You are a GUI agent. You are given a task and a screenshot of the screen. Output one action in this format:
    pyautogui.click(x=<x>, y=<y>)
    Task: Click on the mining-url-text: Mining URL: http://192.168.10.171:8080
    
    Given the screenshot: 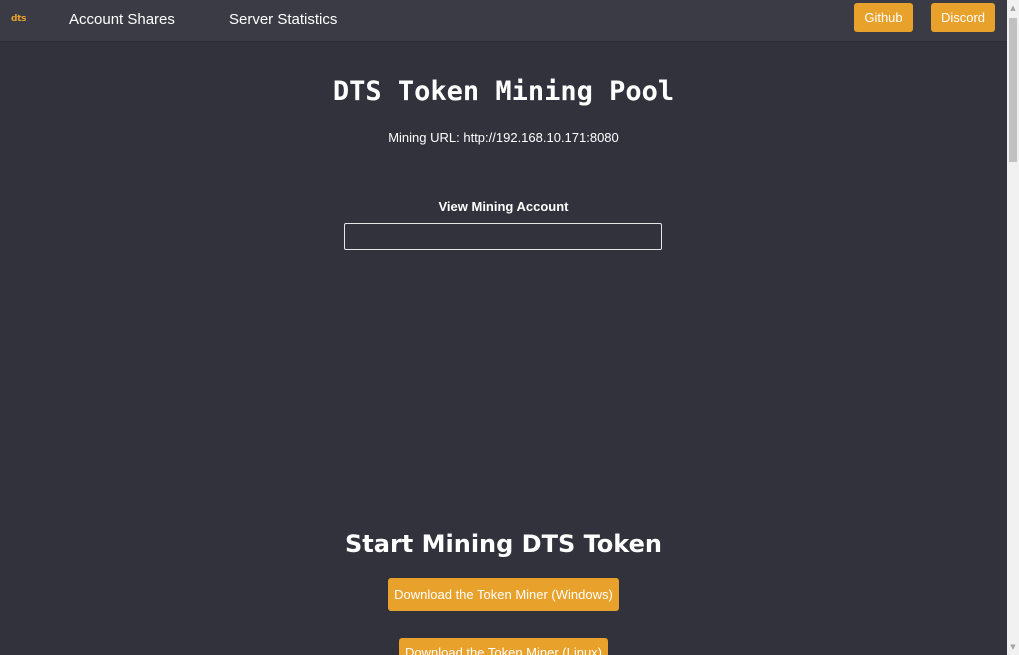 What is the action you would take?
    pyautogui.click(x=503, y=137)
    